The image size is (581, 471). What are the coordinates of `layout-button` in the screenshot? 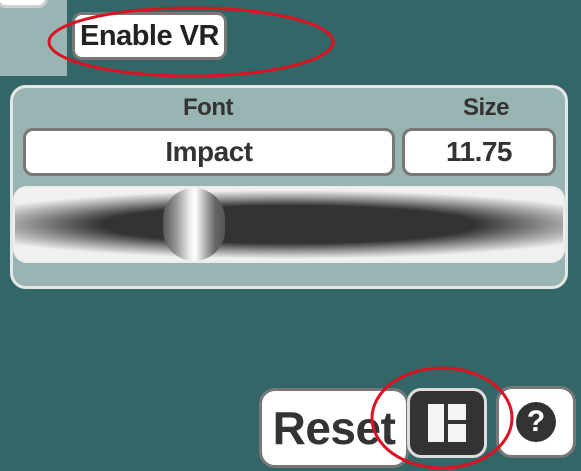 It's located at (447, 423).